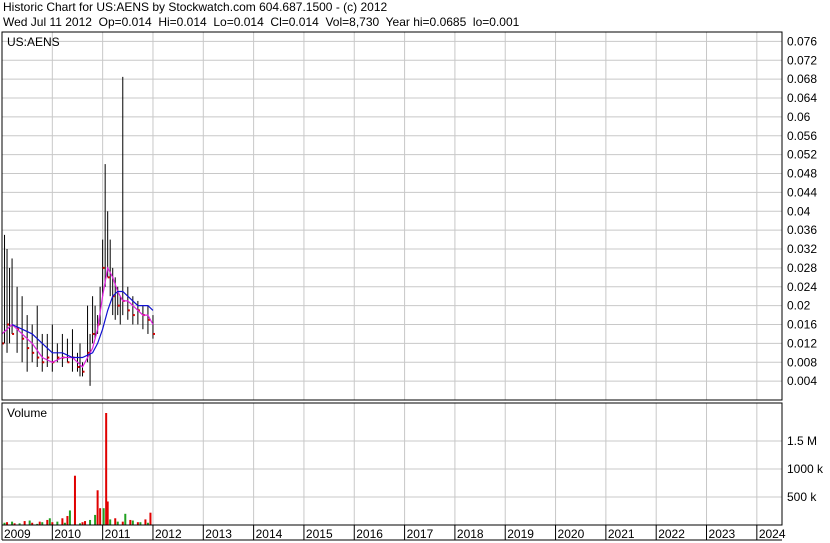 The height and width of the screenshot is (543, 830). I want to click on x-tick-label: 2013, so click(218, 534).